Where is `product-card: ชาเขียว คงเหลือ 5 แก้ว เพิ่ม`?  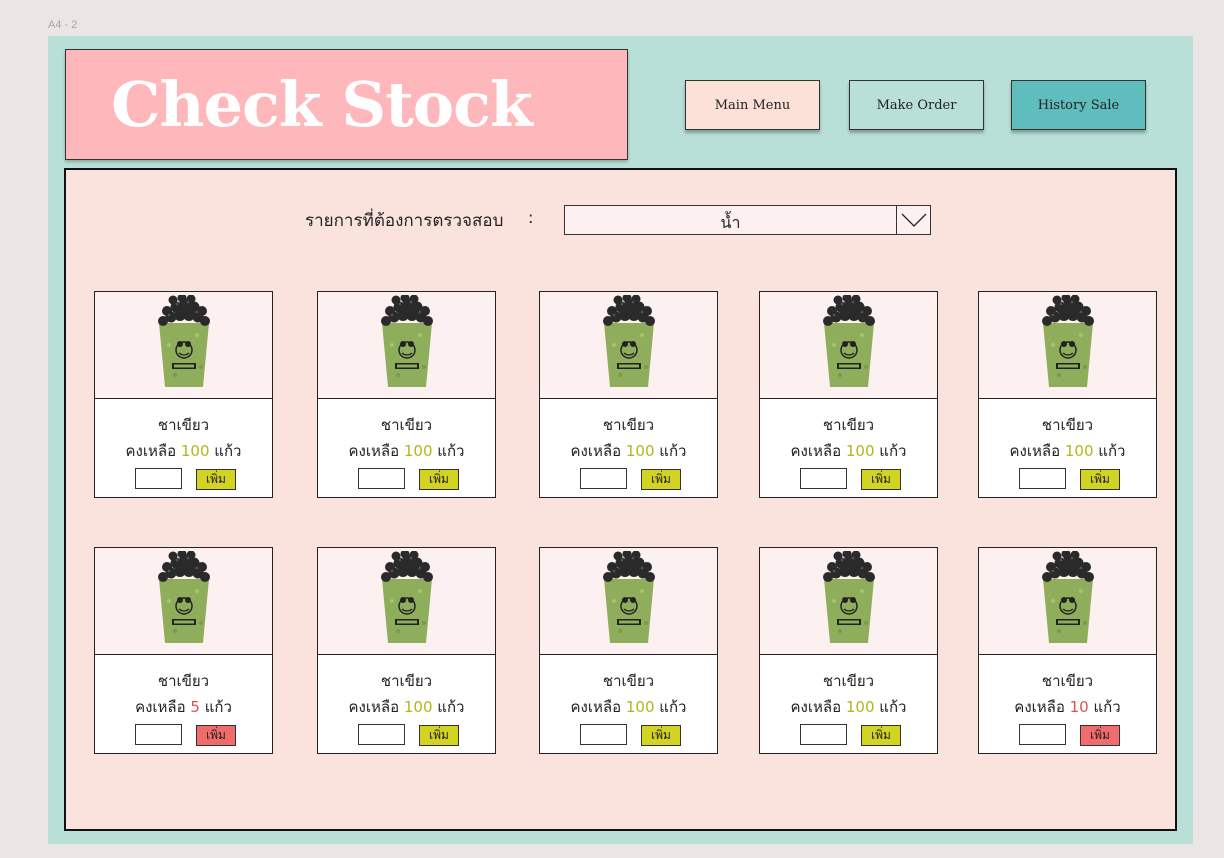 product-card: ชาเขียว คงเหลือ 5 แก้ว เพิ่ม is located at coordinates (183, 650).